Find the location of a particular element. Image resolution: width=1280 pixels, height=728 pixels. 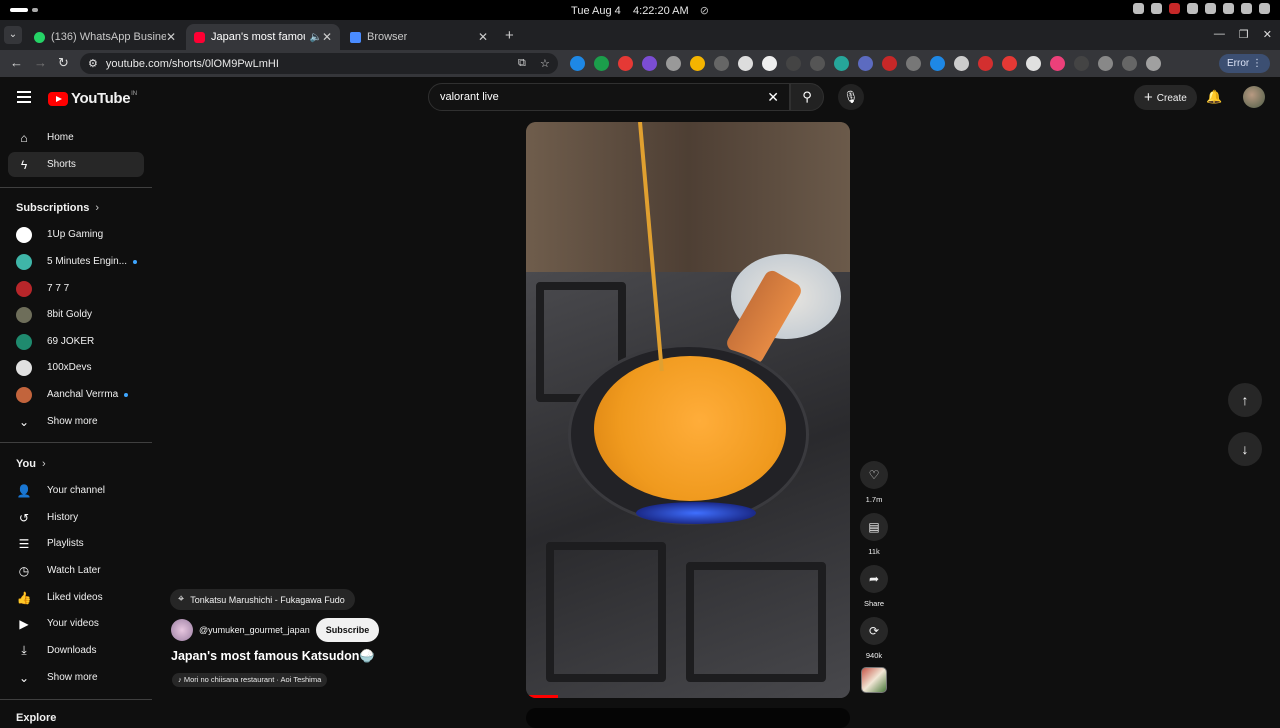

next-short-preview is located at coordinates (688, 718).